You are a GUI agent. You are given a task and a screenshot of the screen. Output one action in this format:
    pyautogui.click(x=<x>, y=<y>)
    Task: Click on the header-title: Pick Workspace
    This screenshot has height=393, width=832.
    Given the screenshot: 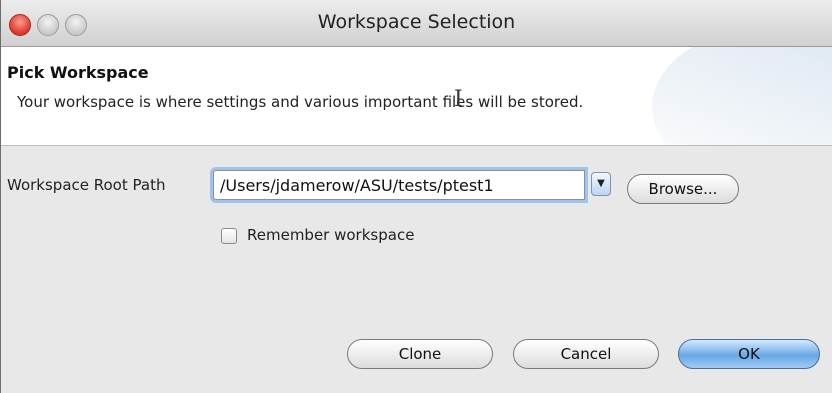 What is the action you would take?
    pyautogui.click(x=78, y=72)
    